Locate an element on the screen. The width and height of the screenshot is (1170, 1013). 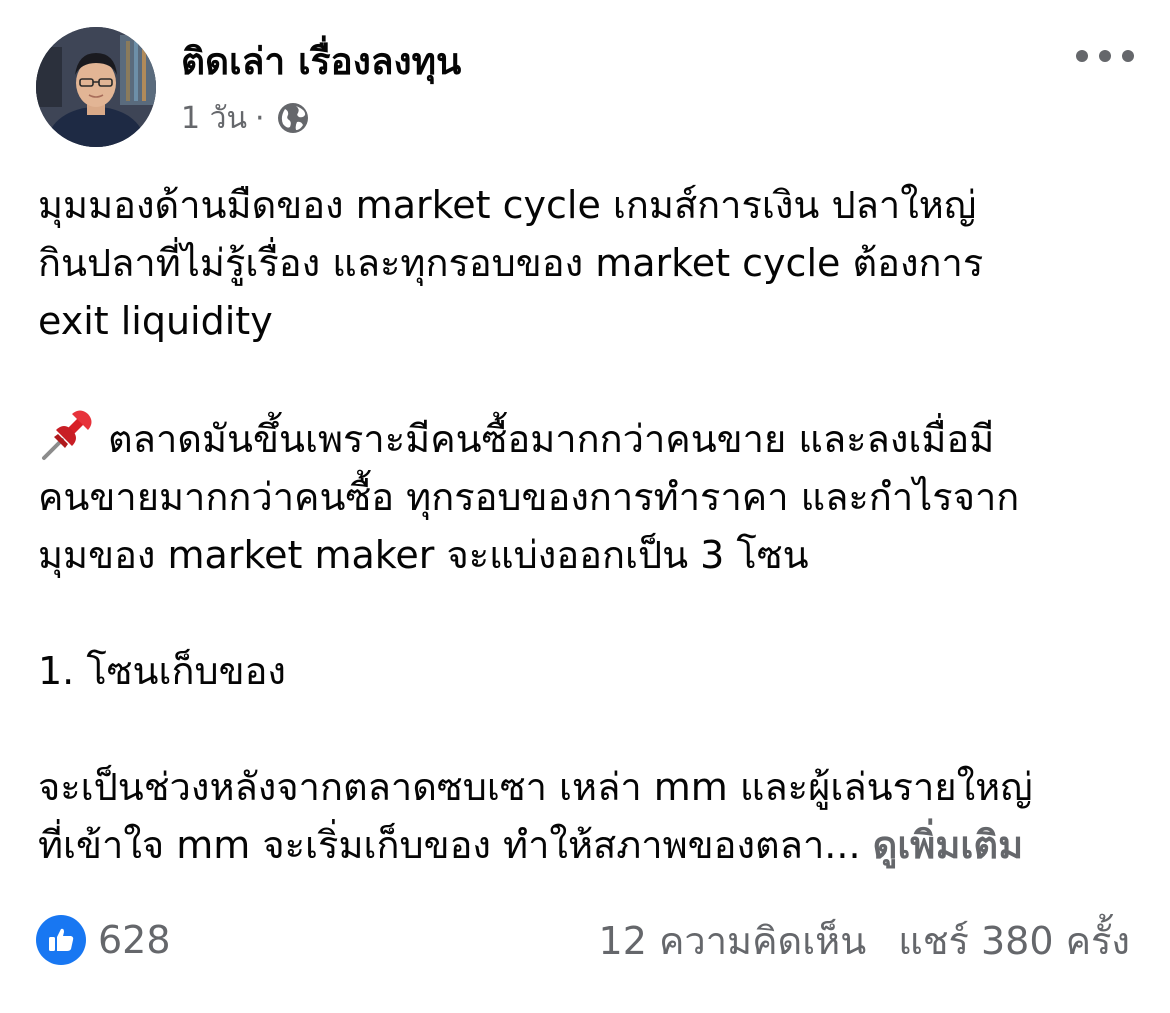
engagement-stats: 12 ความคิดเห็น แชร์ 380 ครั้ง is located at coordinates (864, 940).